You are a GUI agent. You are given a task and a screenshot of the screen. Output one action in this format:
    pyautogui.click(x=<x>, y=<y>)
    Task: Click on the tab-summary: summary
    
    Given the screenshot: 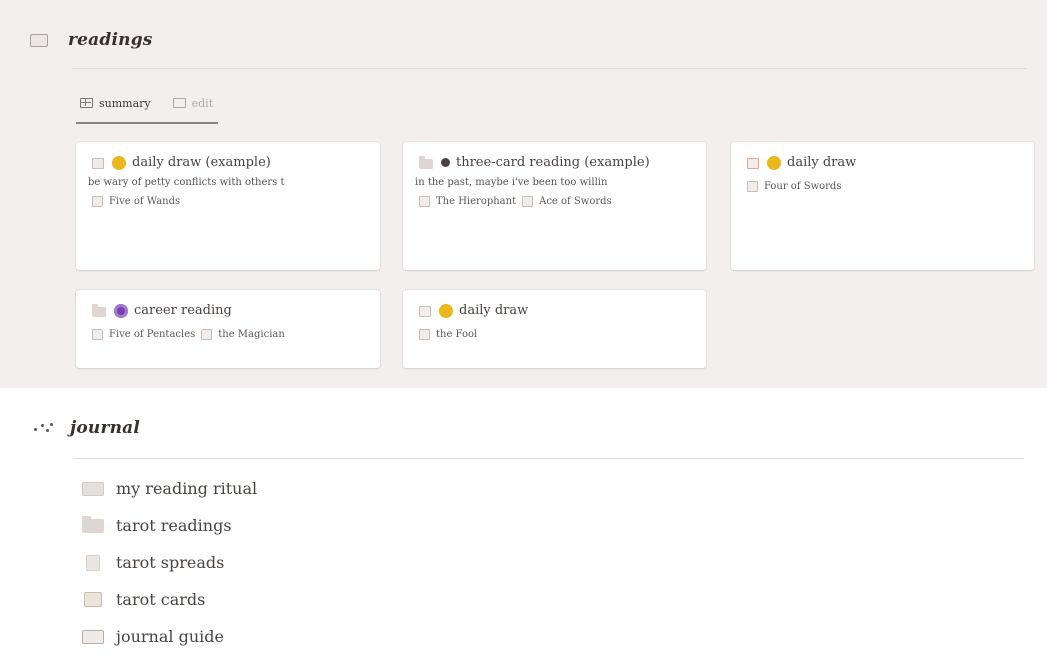 What is the action you would take?
    pyautogui.click(x=115, y=103)
    